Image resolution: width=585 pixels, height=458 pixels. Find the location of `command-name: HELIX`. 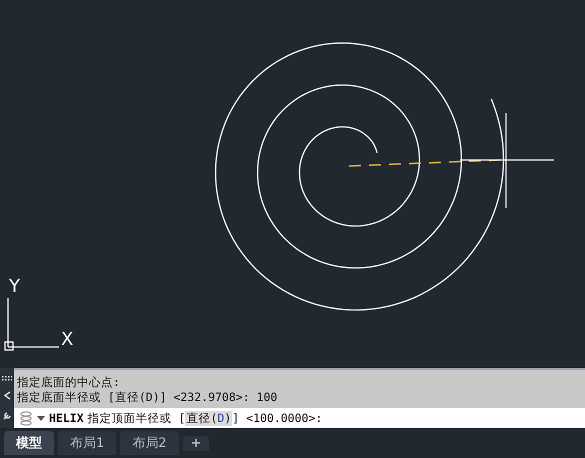

command-name: HELIX is located at coordinates (66, 418).